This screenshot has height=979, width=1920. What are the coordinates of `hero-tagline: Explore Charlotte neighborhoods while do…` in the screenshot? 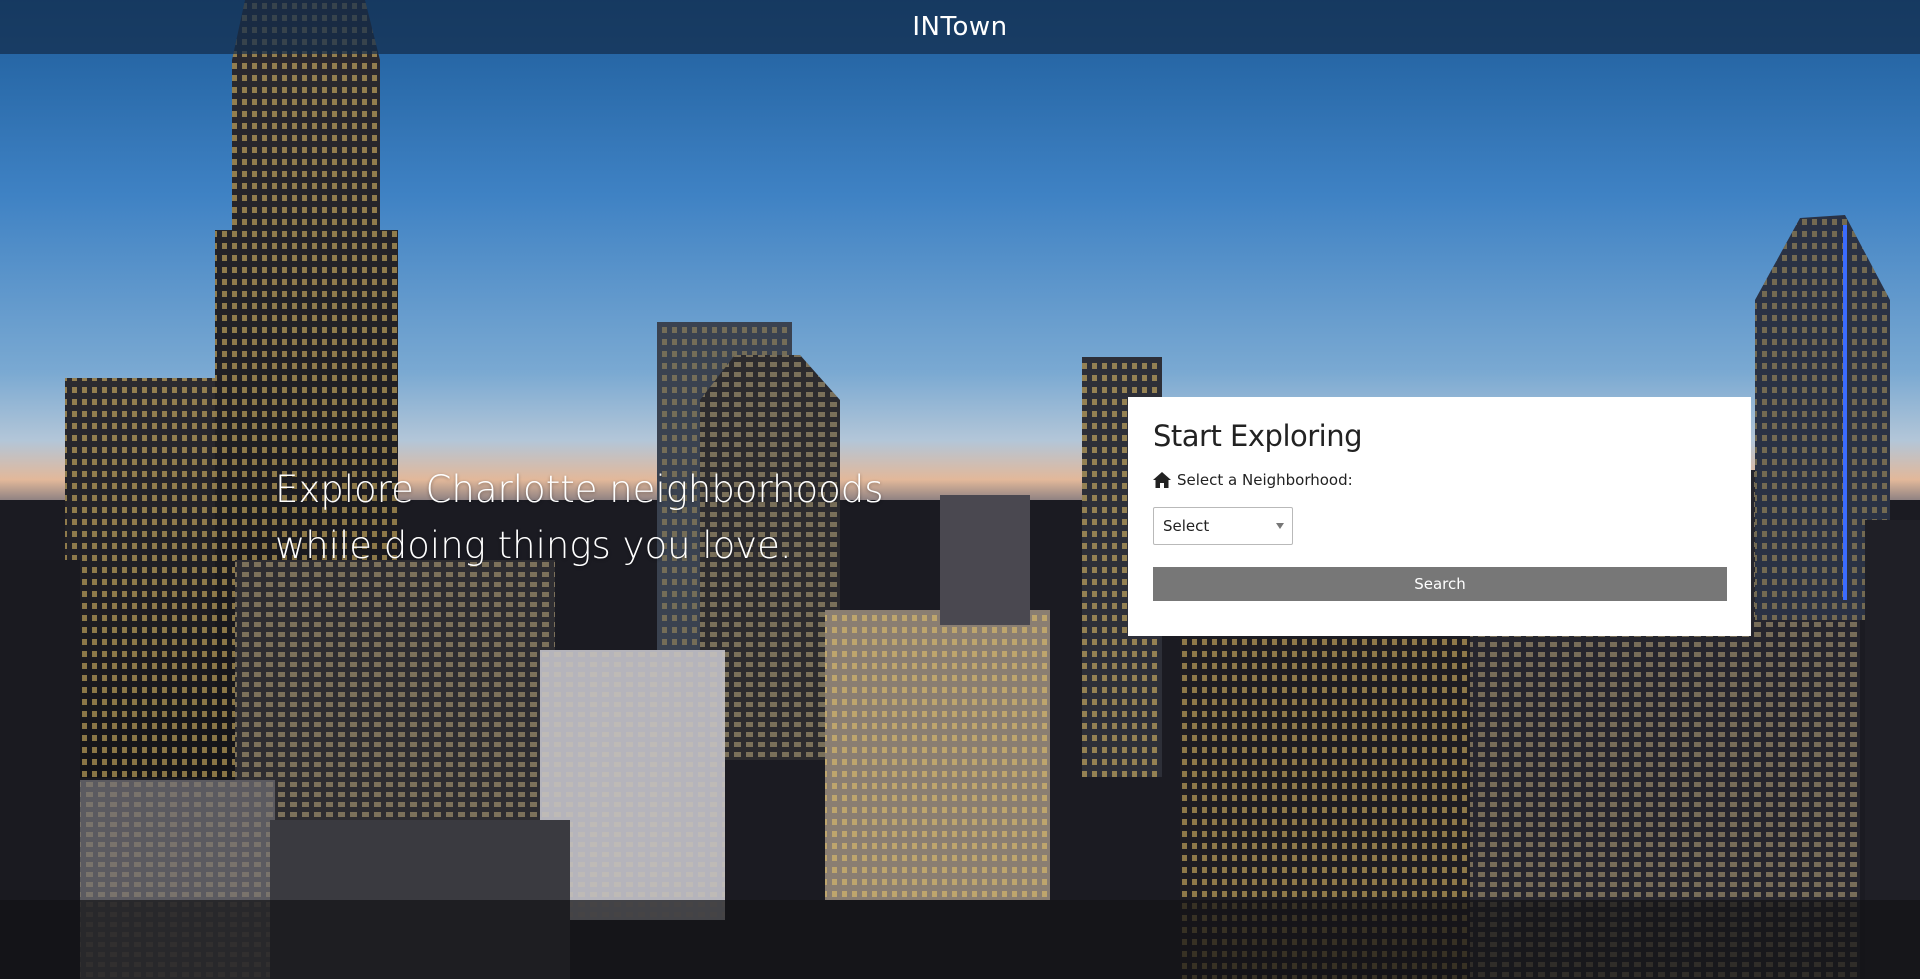 It's located at (585, 518).